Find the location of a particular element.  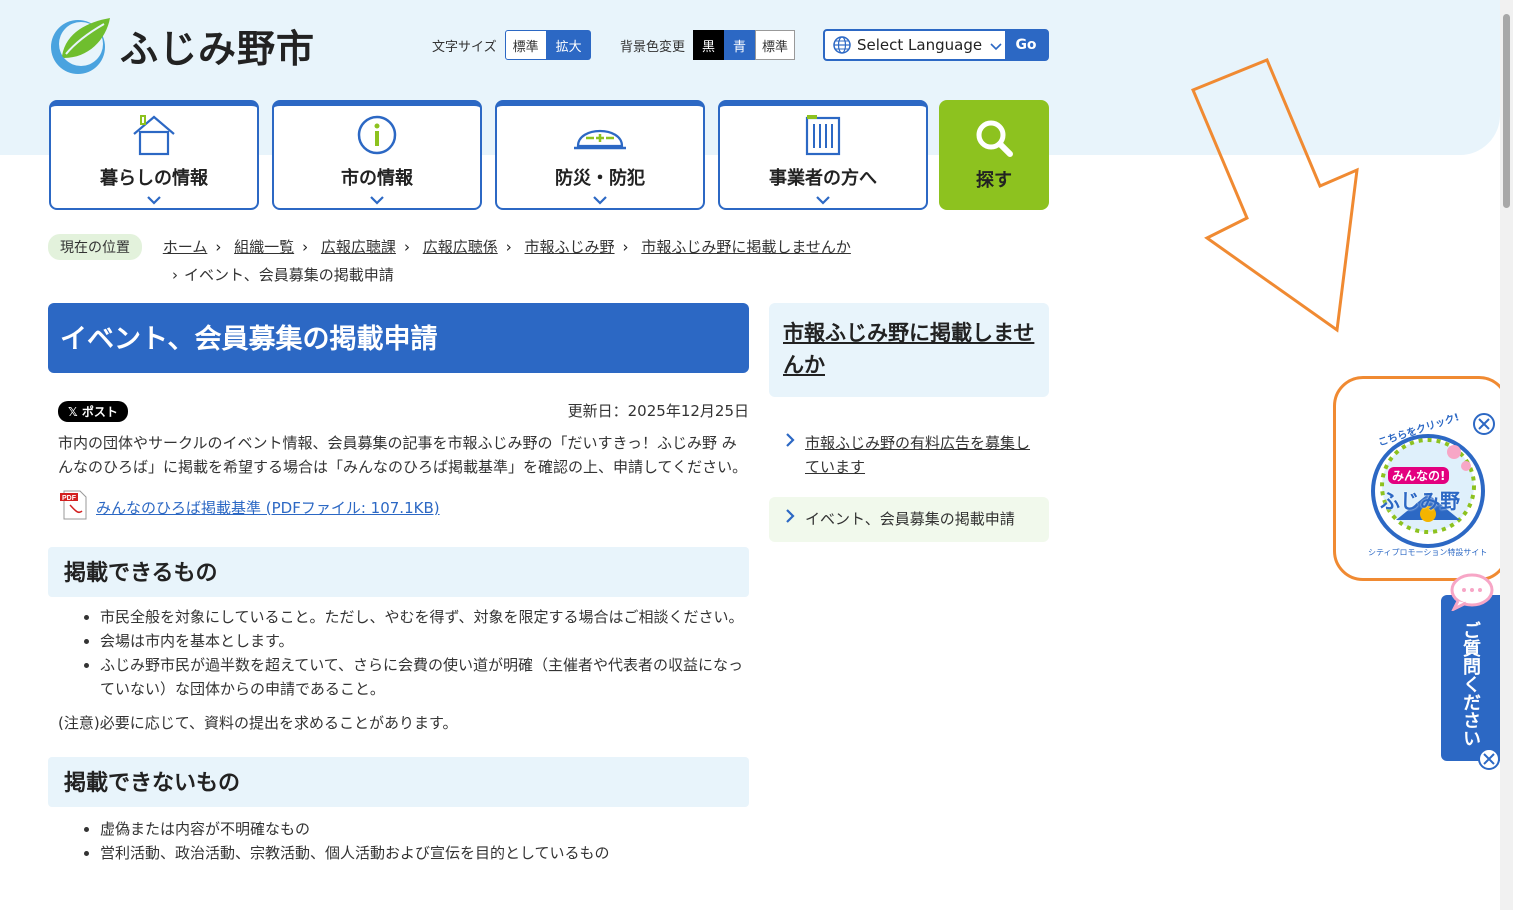

breadcrumb-link: ホーム is located at coordinates (185, 247).